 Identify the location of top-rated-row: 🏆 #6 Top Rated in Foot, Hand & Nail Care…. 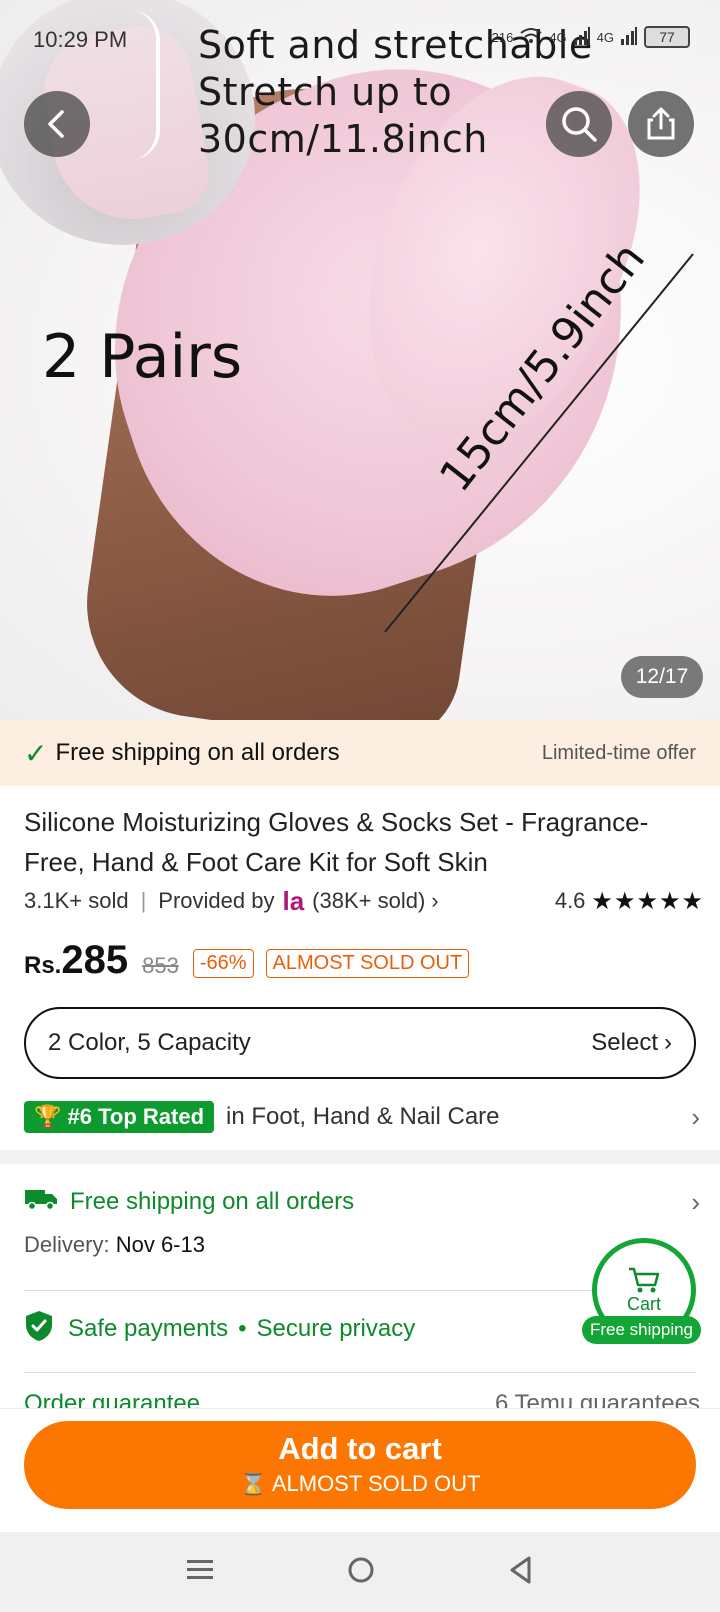
(362, 1117).